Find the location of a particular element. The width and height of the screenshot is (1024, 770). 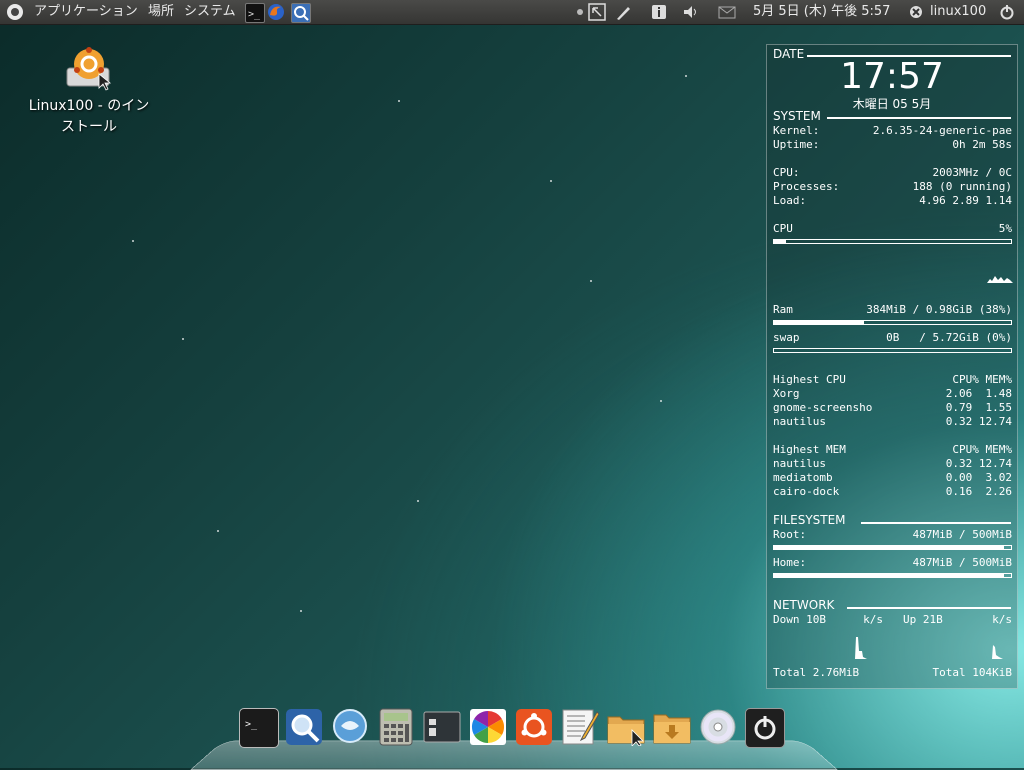

highest-cpu-row: nautilus 0.32 12.74 is located at coordinates (892, 421).